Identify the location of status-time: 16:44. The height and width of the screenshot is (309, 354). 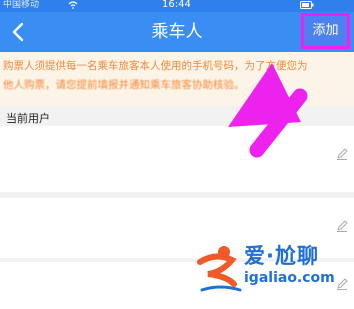
(176, 5).